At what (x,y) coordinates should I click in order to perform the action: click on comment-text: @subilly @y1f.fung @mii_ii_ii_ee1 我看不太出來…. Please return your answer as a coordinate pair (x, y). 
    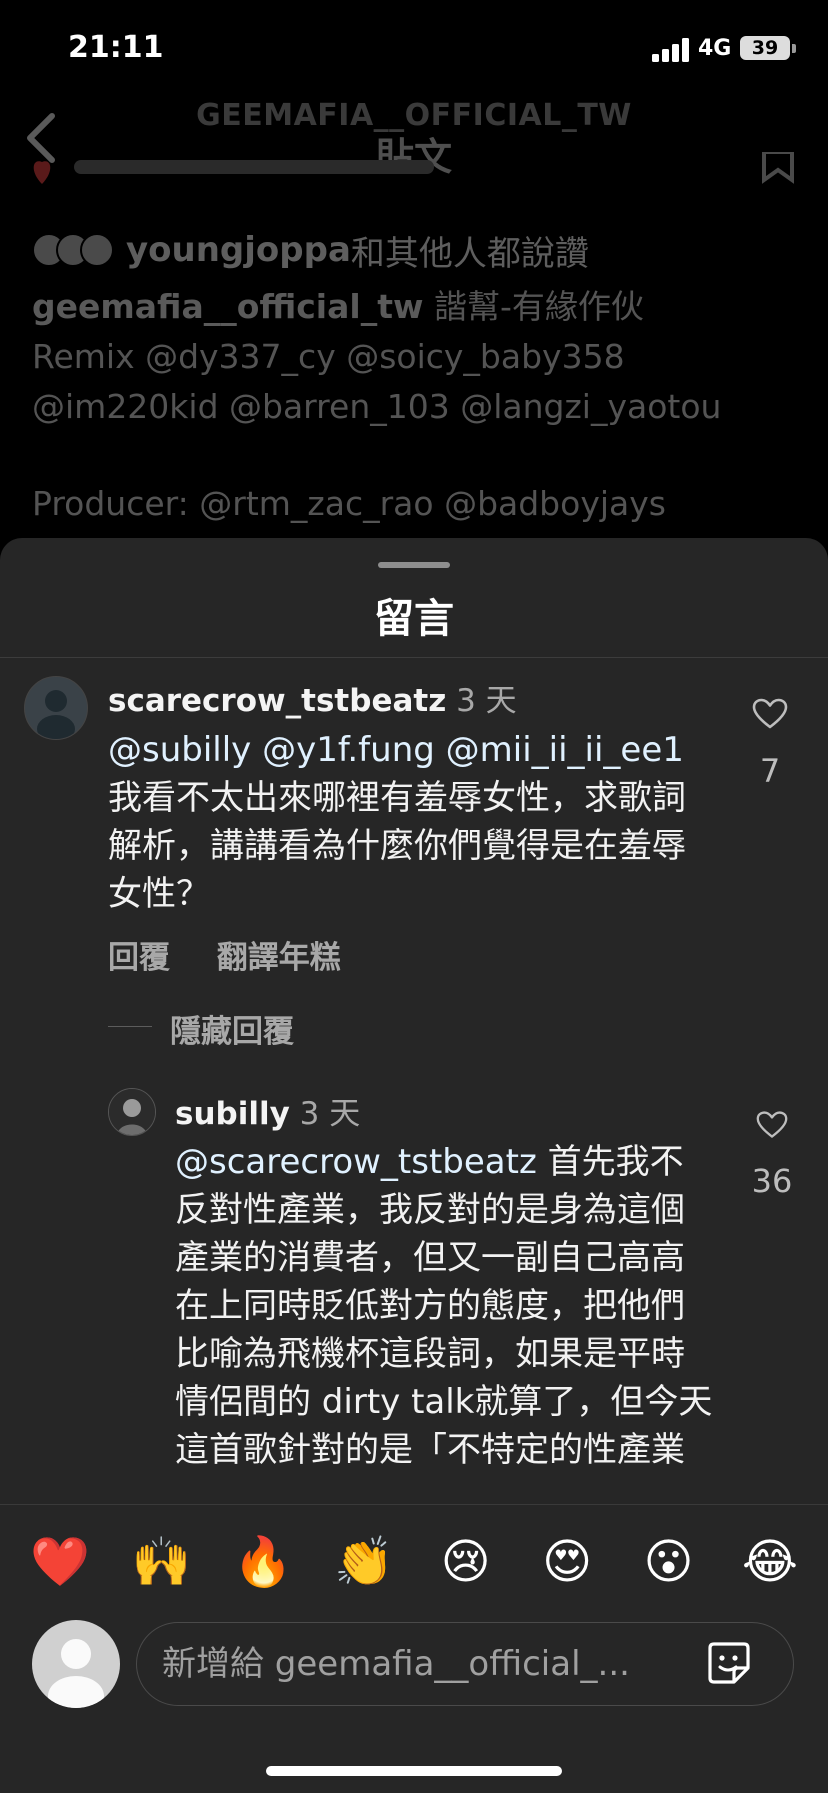
    Looking at the image, I should click on (408, 822).